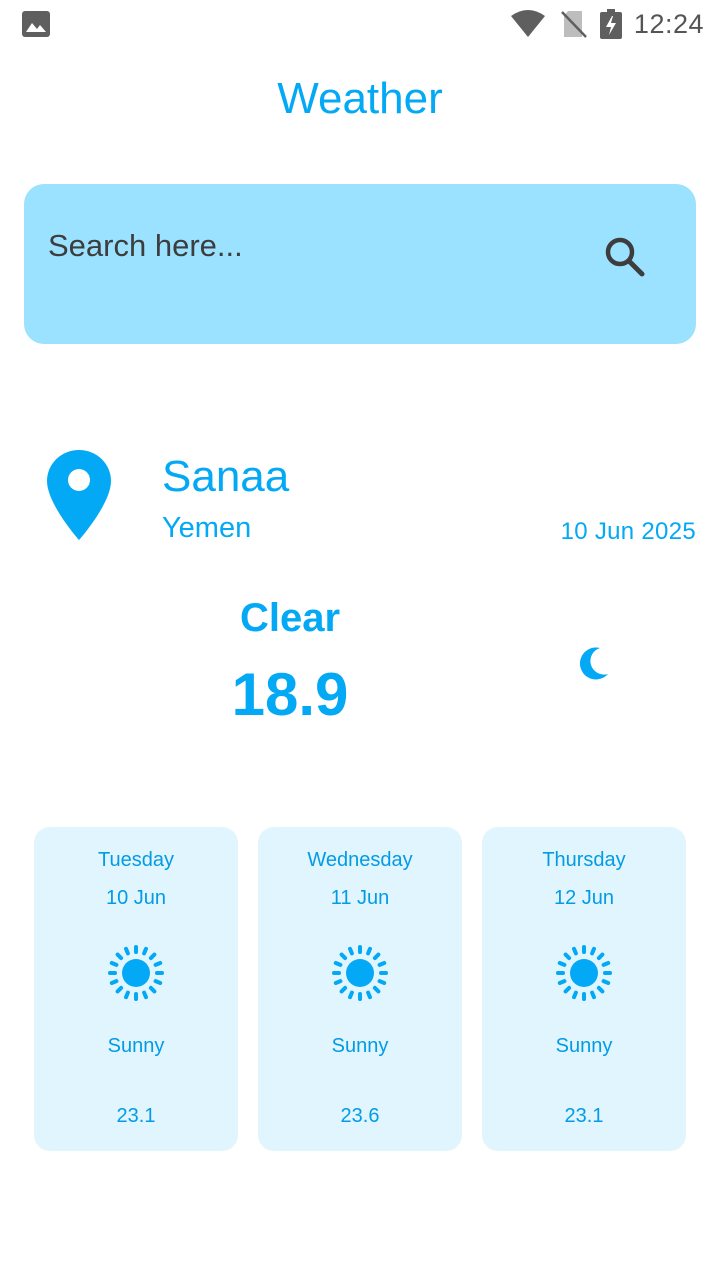 Image resolution: width=720 pixels, height=1280 pixels. Describe the element at coordinates (360, 24) in the screenshot. I see `status-bar: 12:24` at that location.